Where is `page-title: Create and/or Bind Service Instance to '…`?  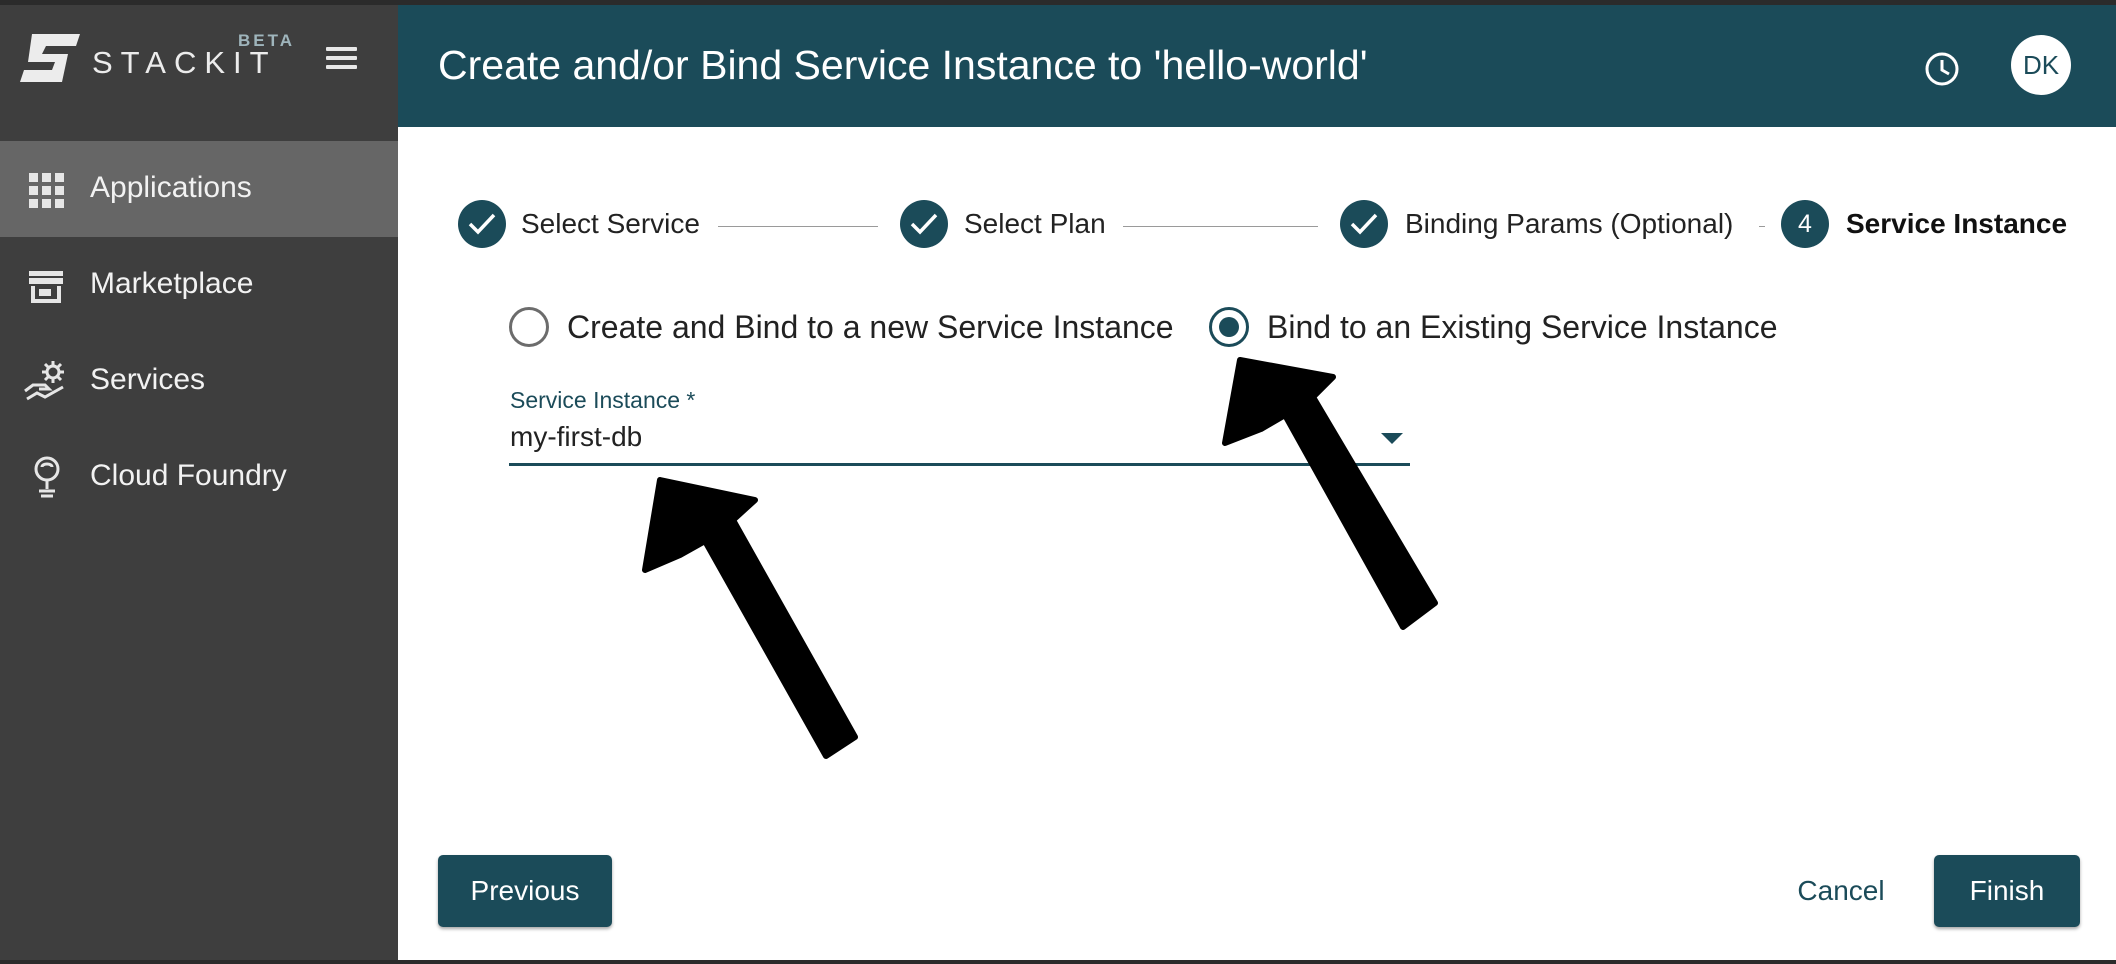 page-title: Create and/or Bind Service Instance to '… is located at coordinates (903, 65).